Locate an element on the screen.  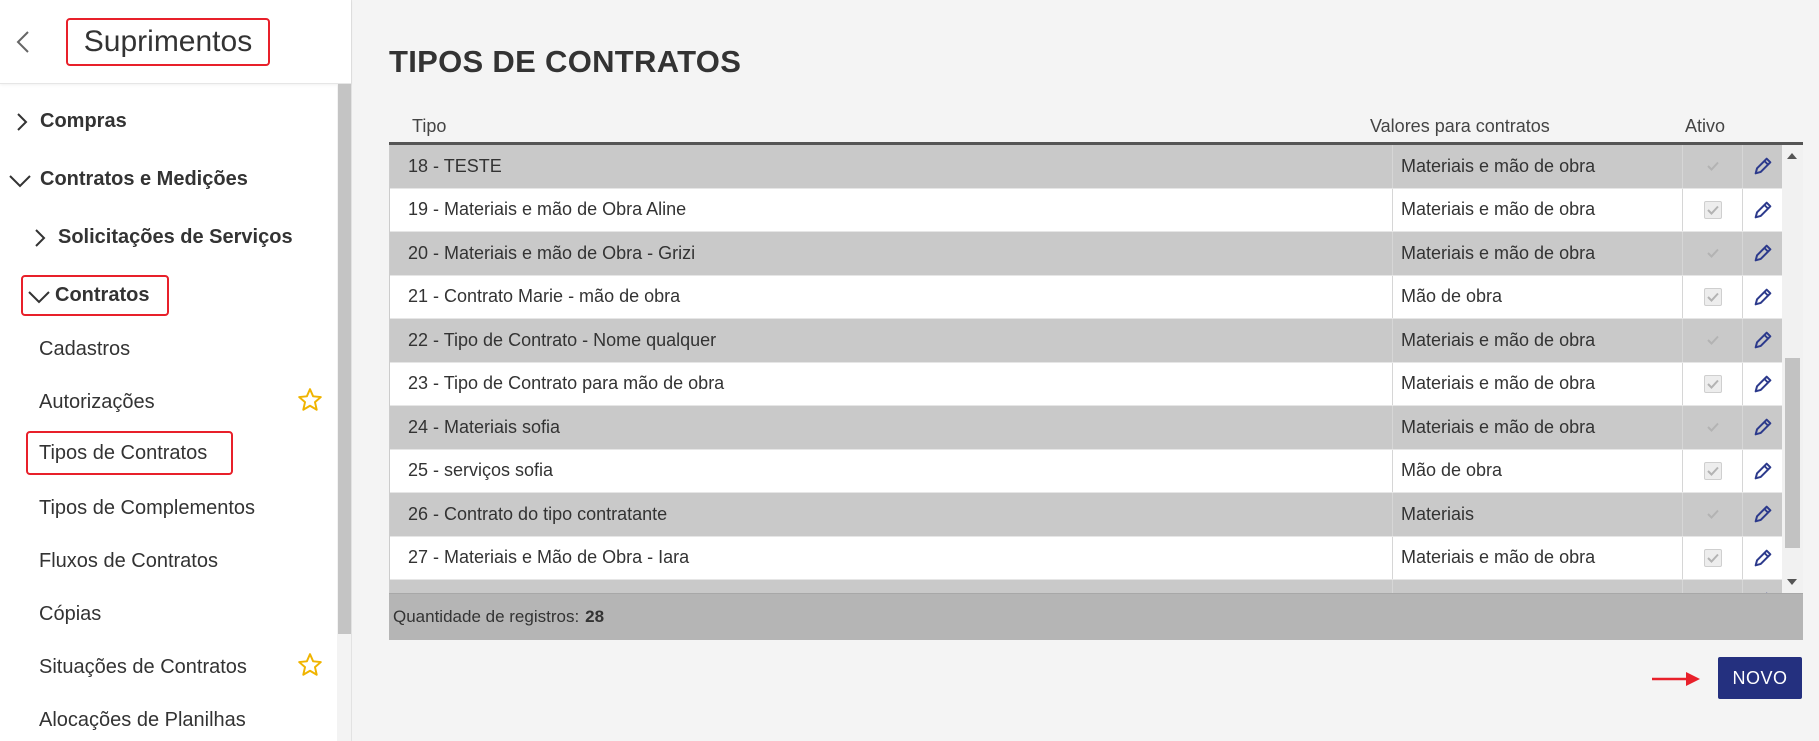
cell-valores: Materiais is located at coordinates (1542, 514).